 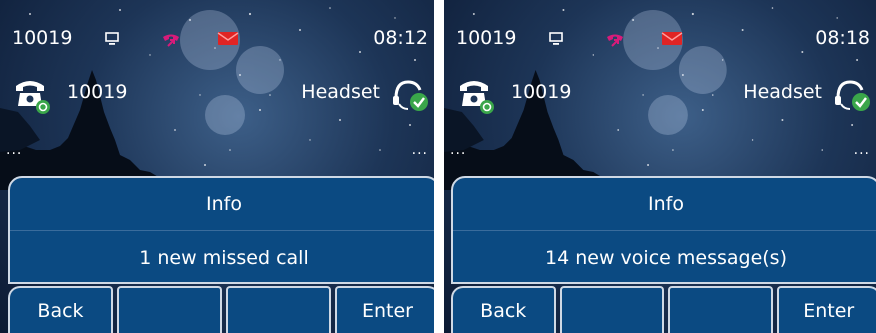 What do you see at coordinates (224, 258) in the screenshot?
I see `popup-message: 1 new missed call` at bounding box center [224, 258].